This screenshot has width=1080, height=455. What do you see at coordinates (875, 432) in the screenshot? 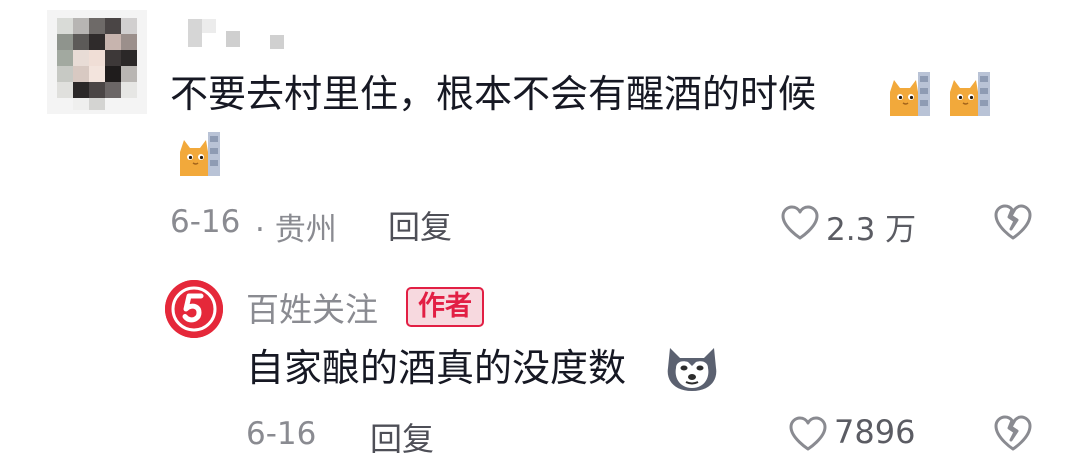
I see `like-count: 7896` at bounding box center [875, 432].